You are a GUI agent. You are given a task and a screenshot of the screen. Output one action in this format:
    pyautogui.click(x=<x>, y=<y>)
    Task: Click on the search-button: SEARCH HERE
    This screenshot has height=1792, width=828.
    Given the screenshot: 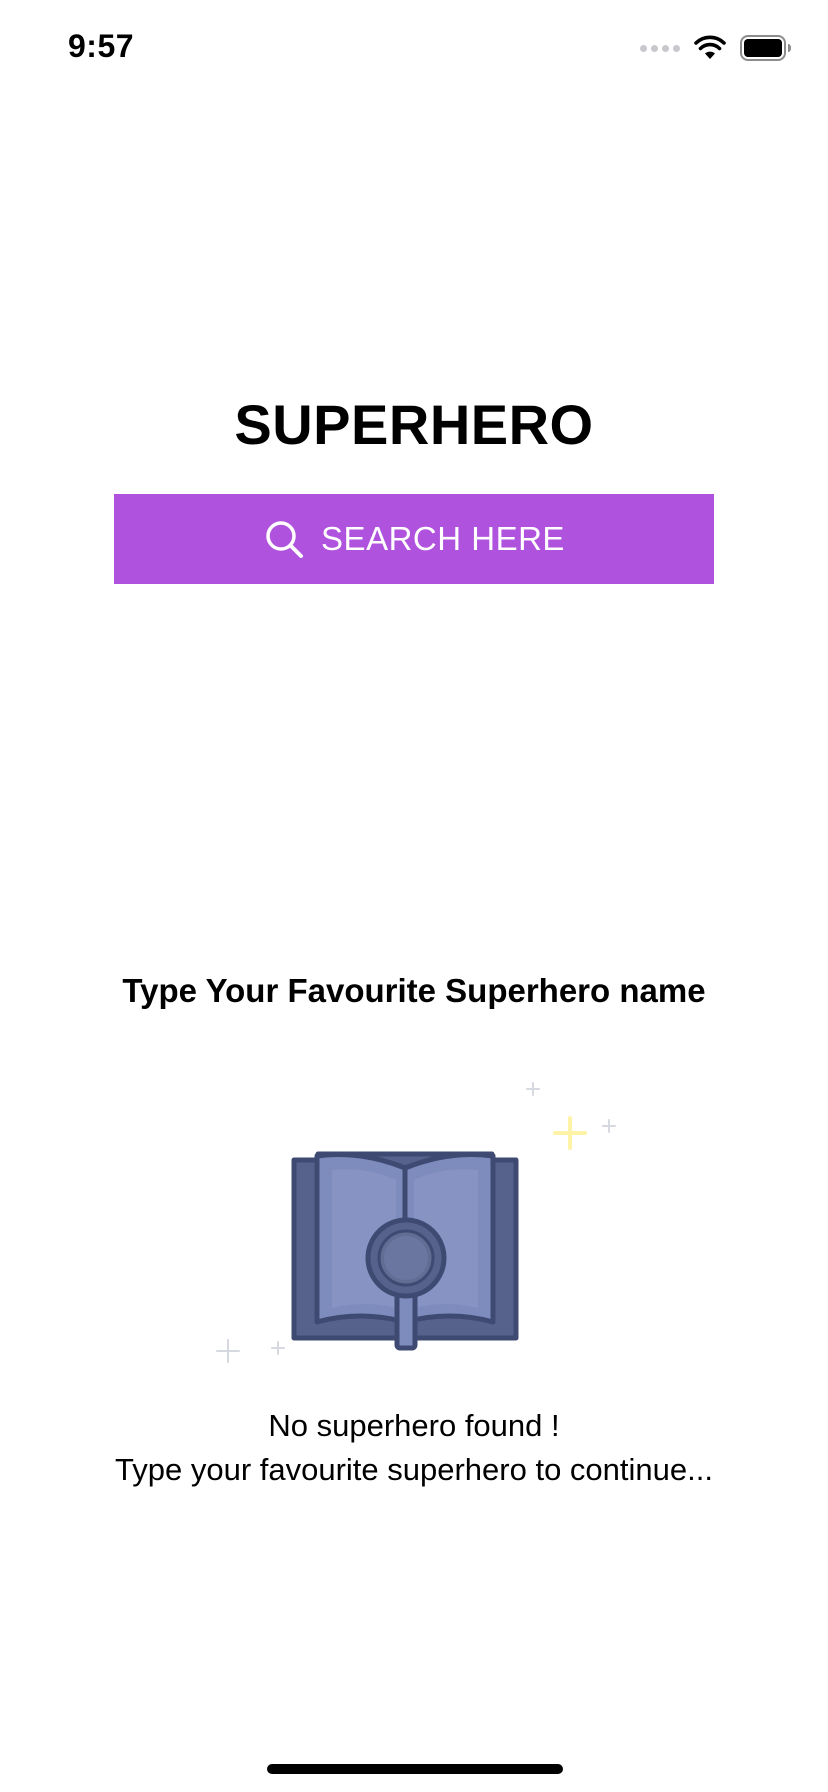 What is the action you would take?
    pyautogui.click(x=414, y=539)
    